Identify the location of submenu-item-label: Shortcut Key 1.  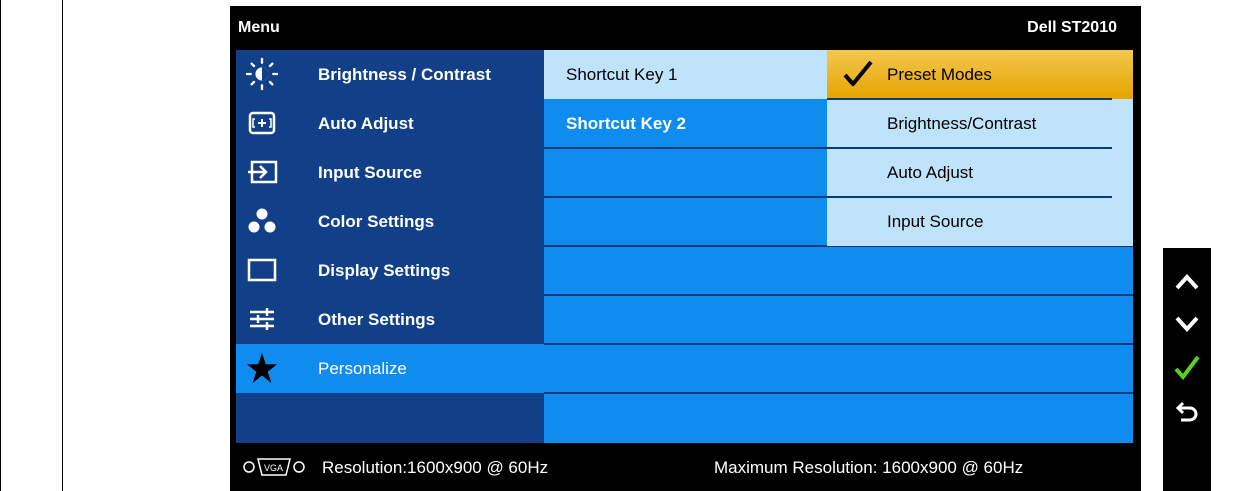
(622, 74).